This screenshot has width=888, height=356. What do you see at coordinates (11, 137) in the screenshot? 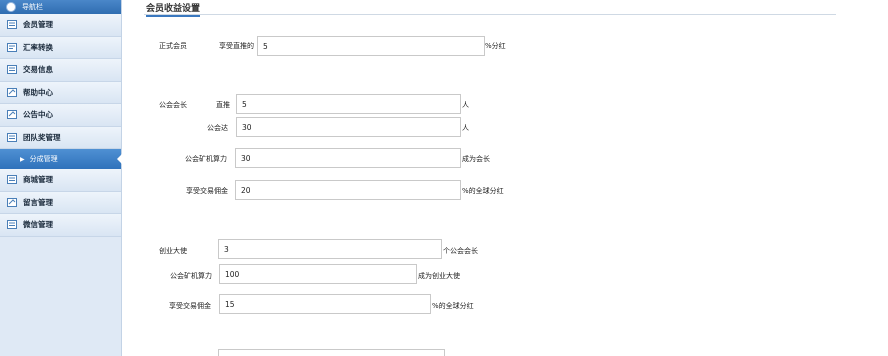
I see `team-icon` at bounding box center [11, 137].